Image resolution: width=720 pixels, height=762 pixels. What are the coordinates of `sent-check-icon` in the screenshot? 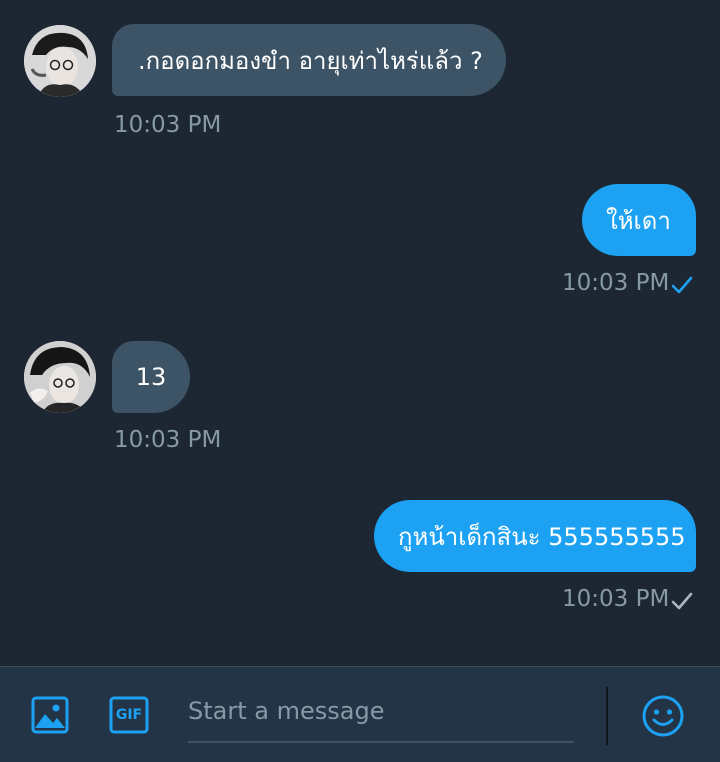 It's located at (682, 601).